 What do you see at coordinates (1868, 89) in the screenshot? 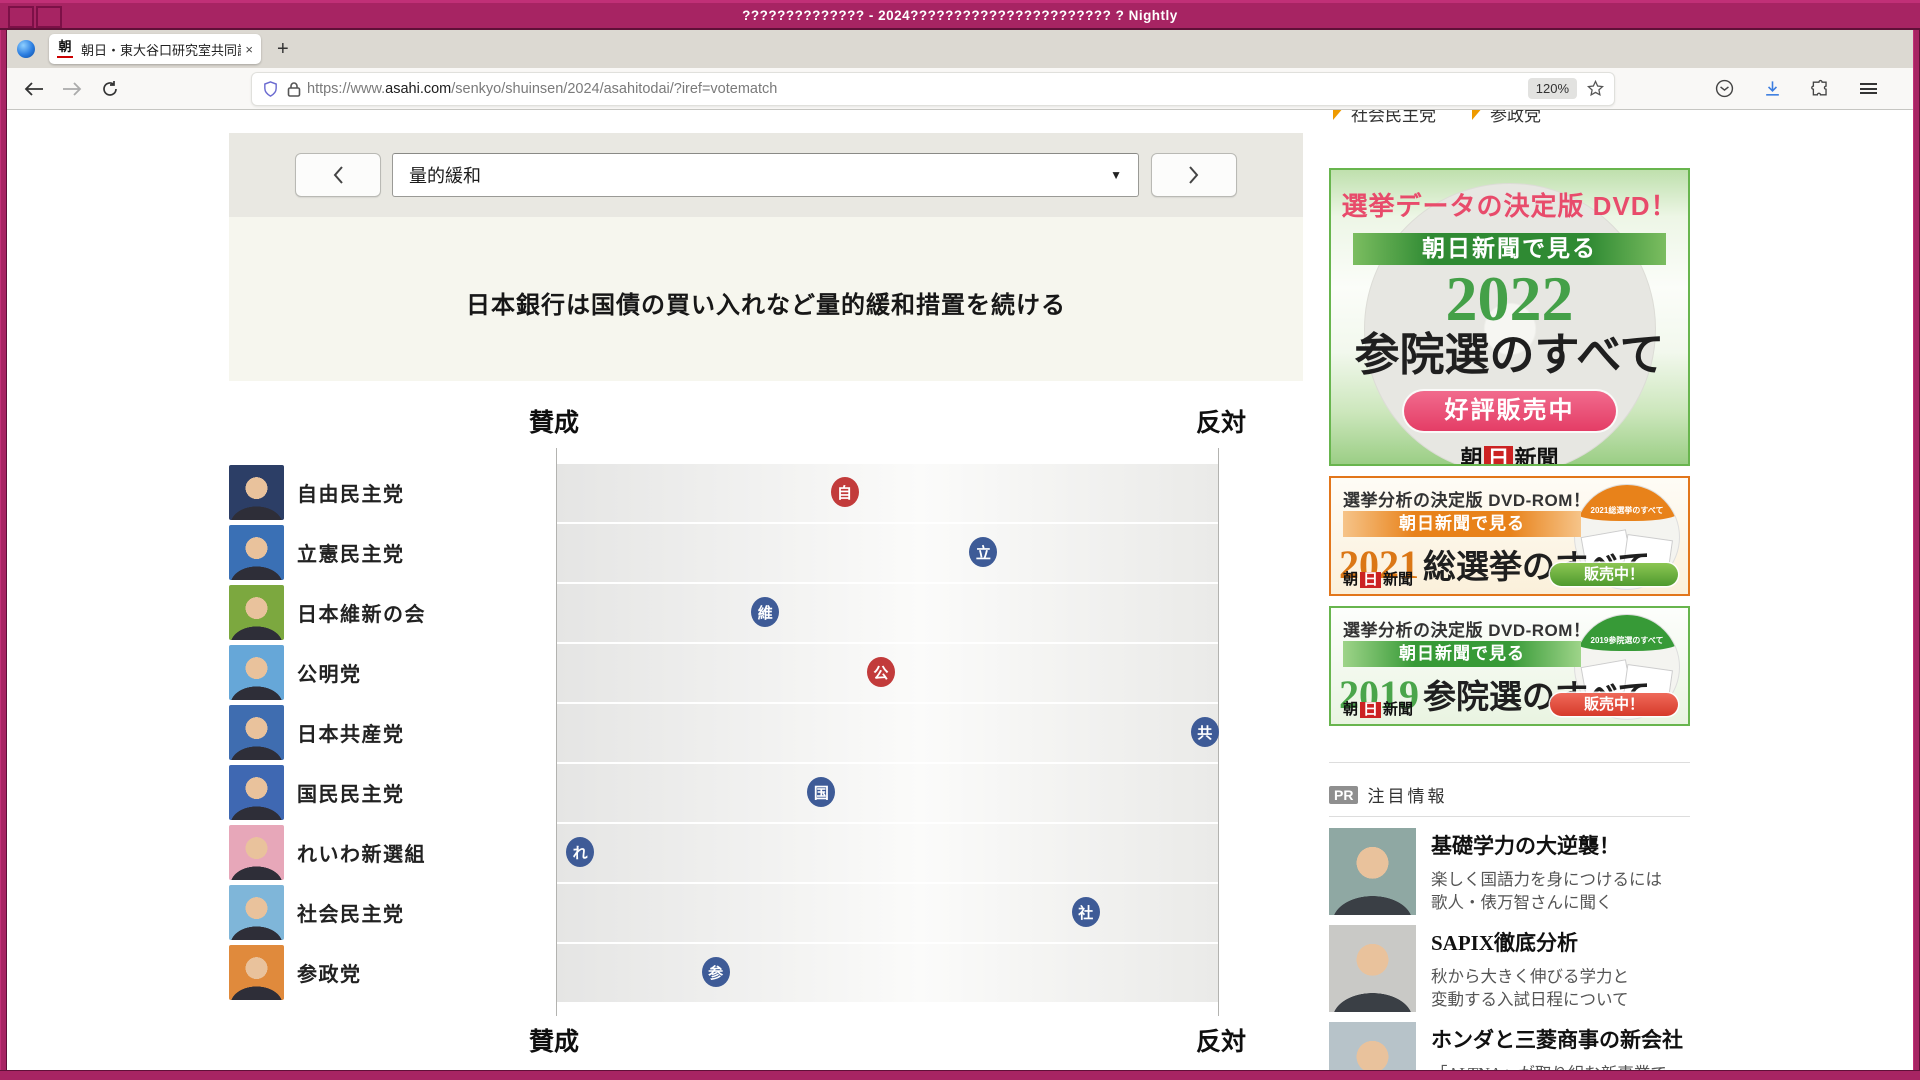
I see `menu-hamburger-icon` at bounding box center [1868, 89].